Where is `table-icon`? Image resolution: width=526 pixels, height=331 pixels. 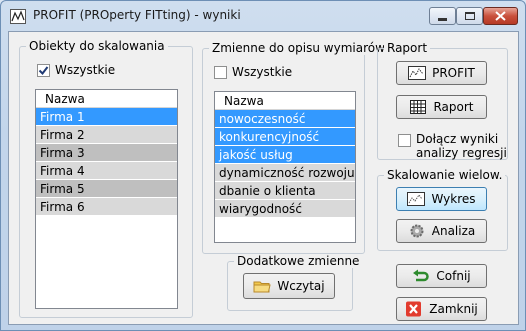
table-icon is located at coordinates (418, 107).